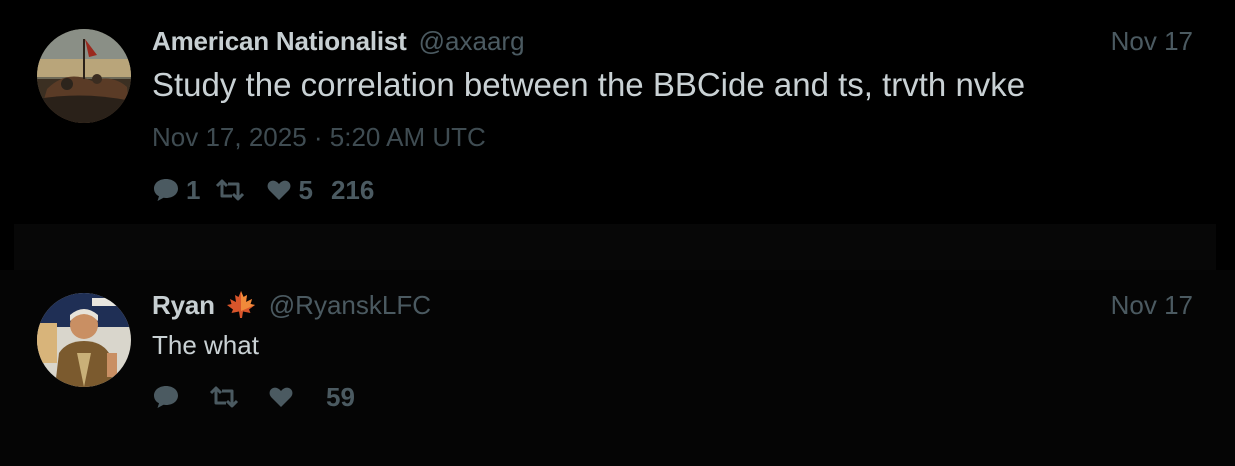  What do you see at coordinates (240, 304) in the screenshot?
I see `maple-leaf-icon` at bounding box center [240, 304].